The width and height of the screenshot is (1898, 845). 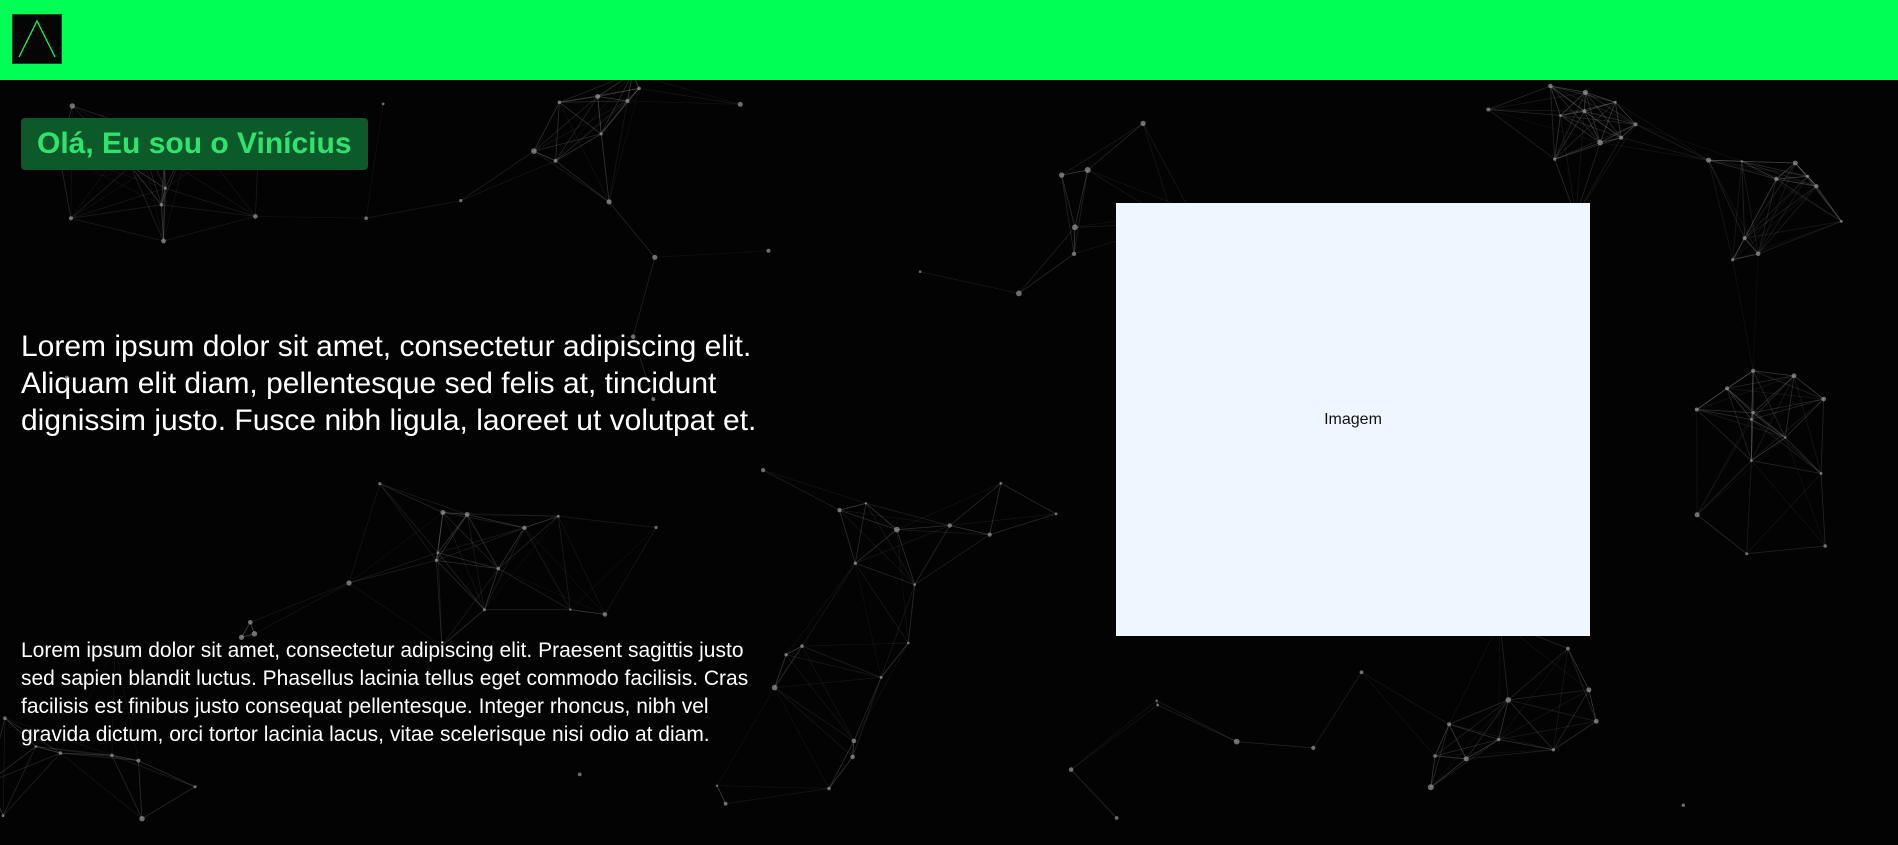 I want to click on triangle-logo-icon, so click(x=37, y=38).